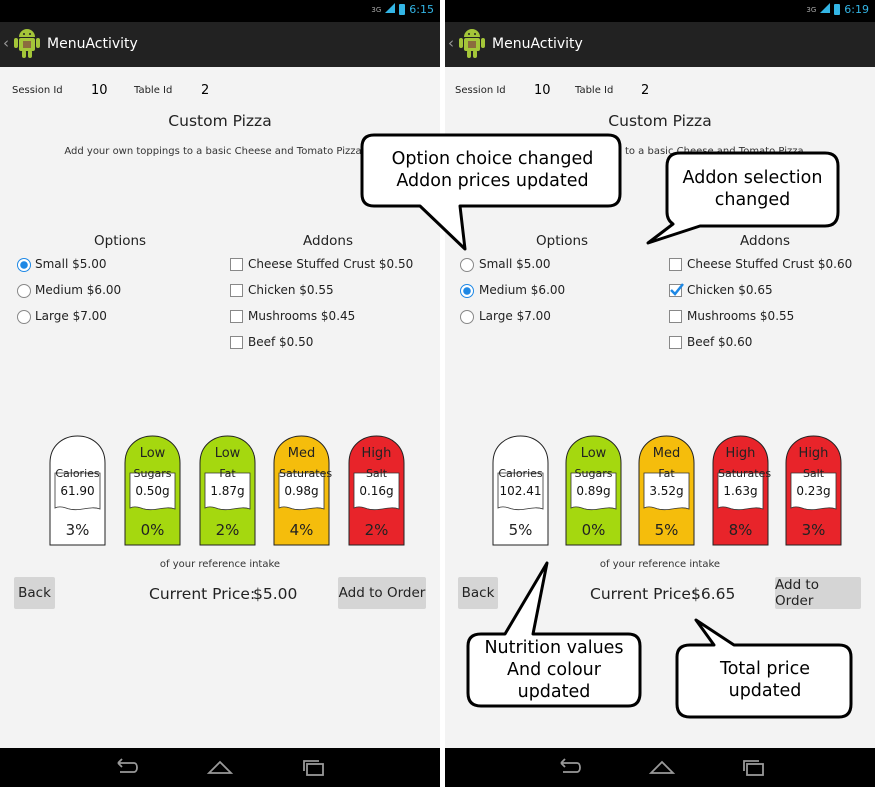 This screenshot has width=875, height=787. Describe the element at coordinates (152, 490) in the screenshot. I see `nutrition-sugars: Low Sugars 0.50g 0%` at that location.